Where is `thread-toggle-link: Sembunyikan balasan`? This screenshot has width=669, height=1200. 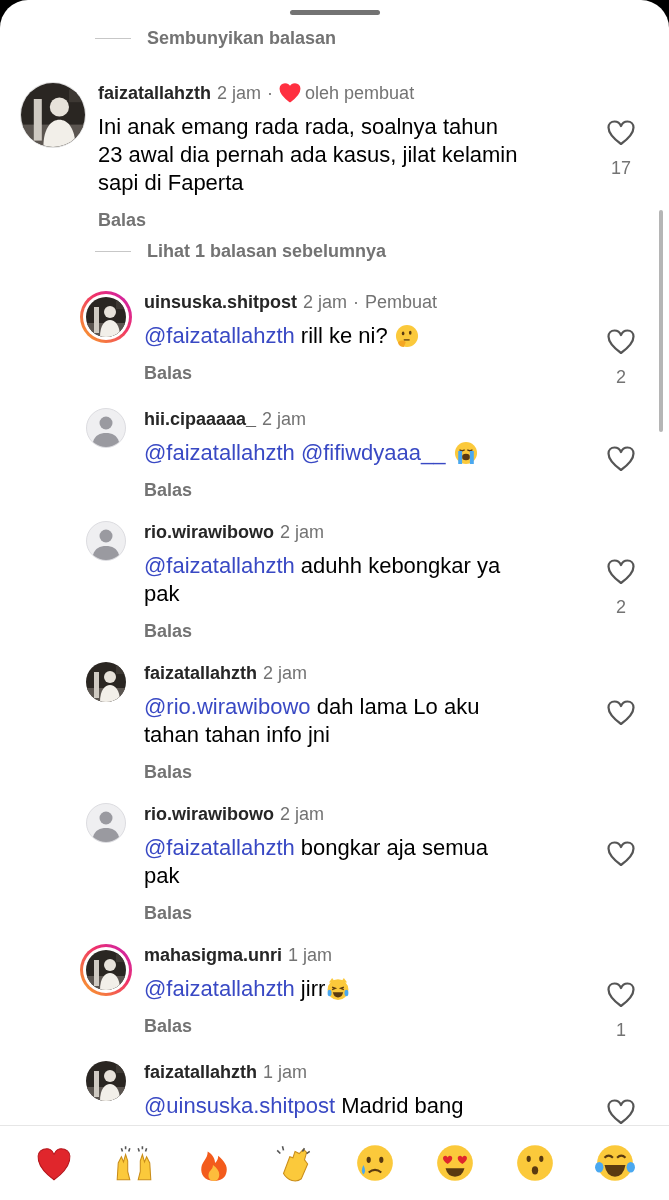
thread-toggle-link: Sembunyikan balasan is located at coordinates (242, 38).